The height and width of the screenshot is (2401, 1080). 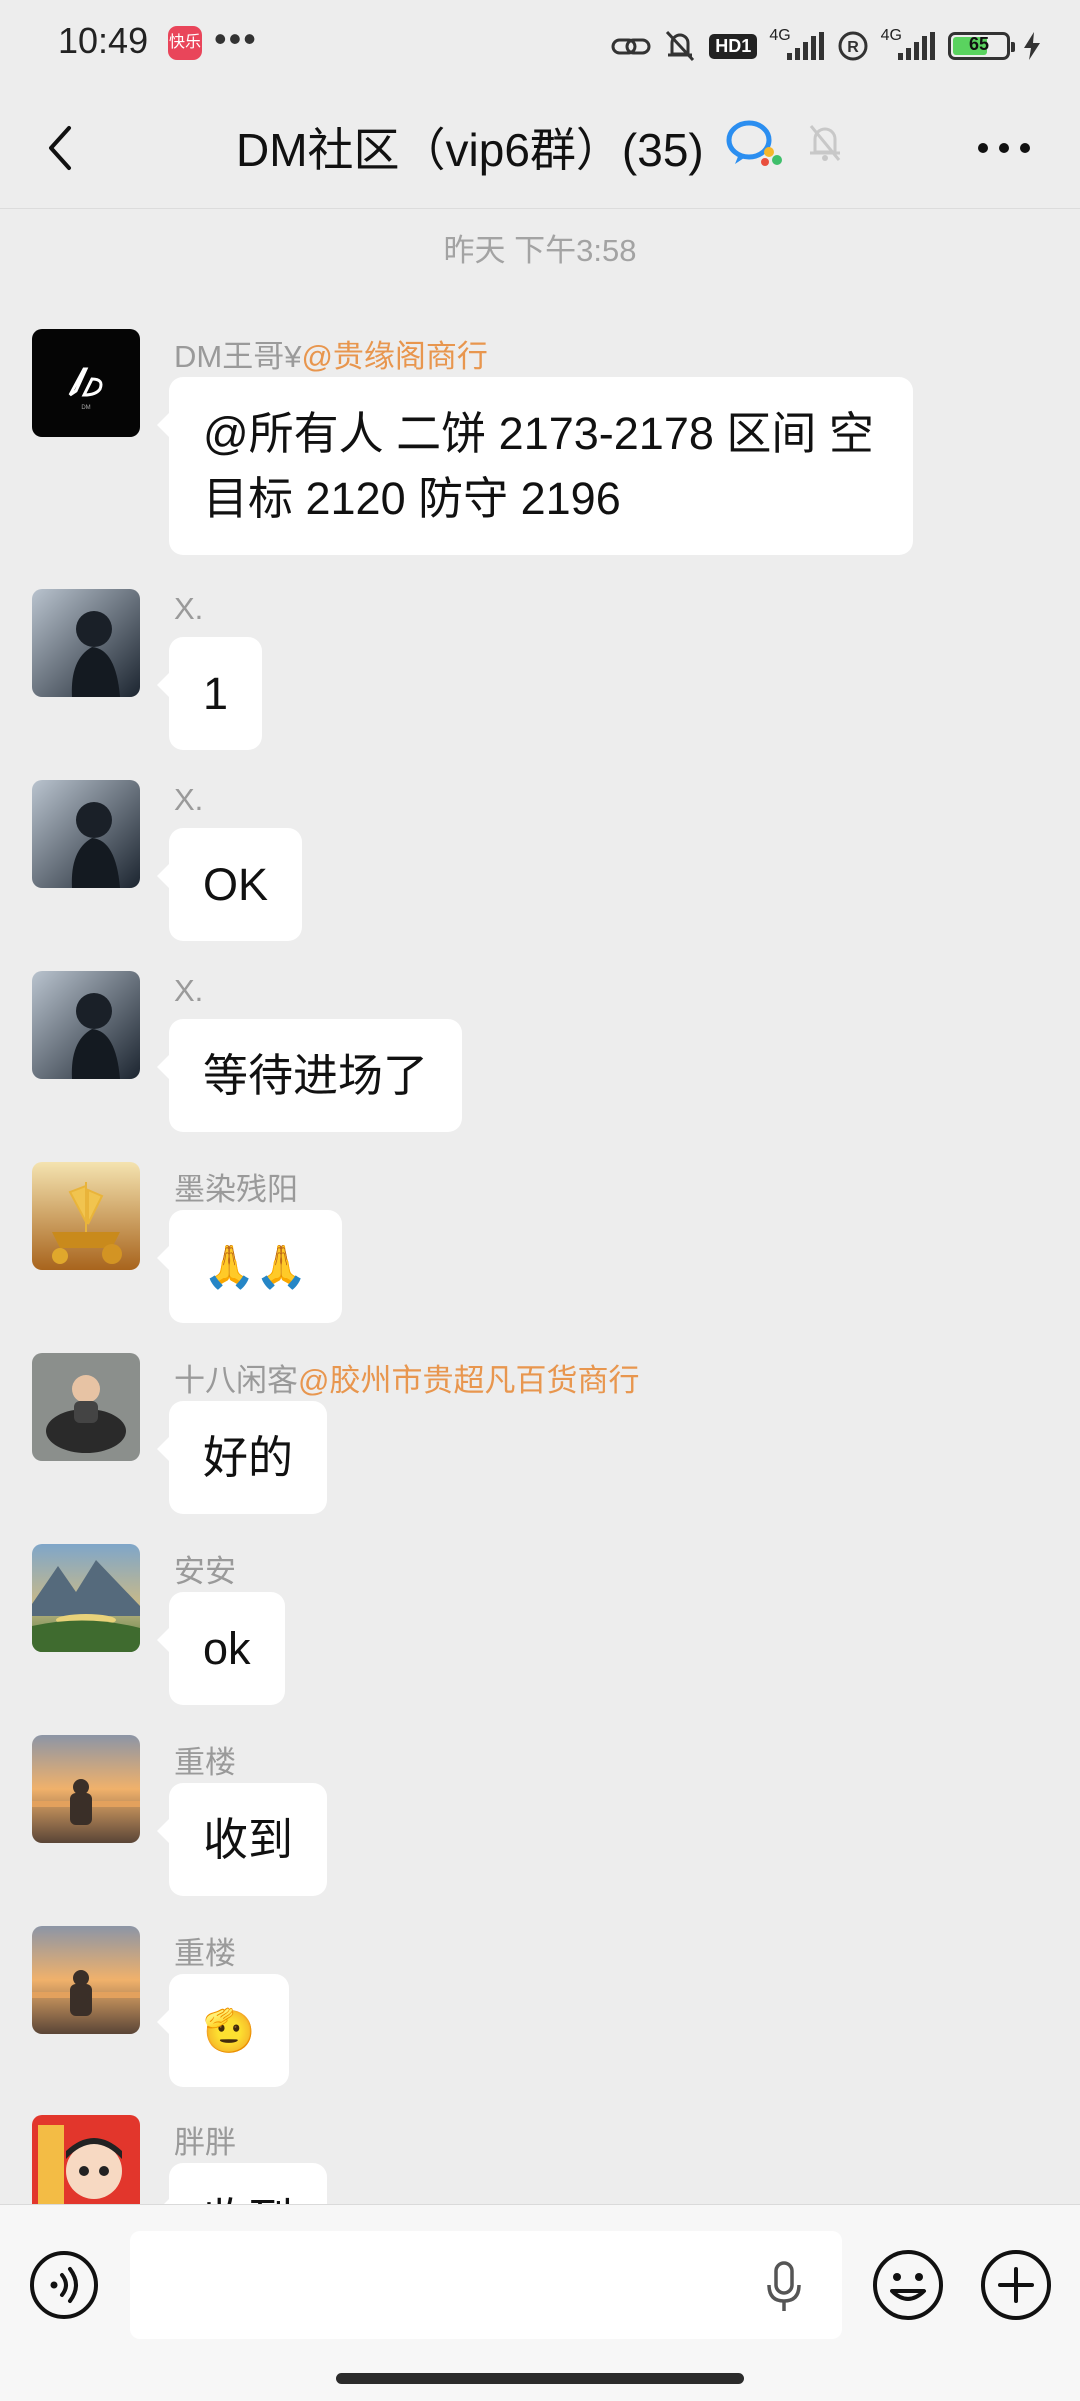 I want to click on message-bubble: 1, so click(x=209, y=693).